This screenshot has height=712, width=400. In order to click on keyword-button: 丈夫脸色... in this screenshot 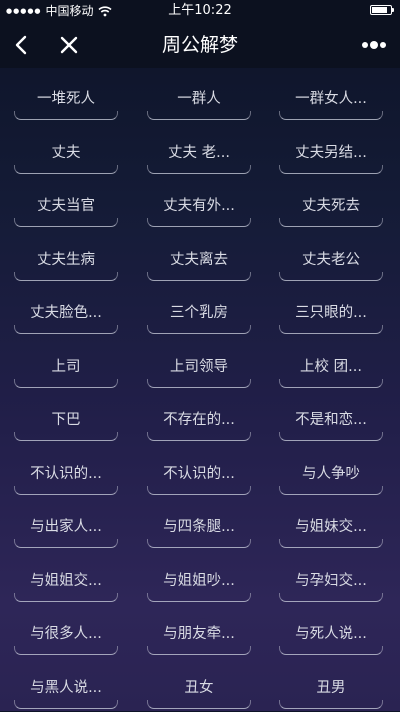, I will do `click(66, 311)`.